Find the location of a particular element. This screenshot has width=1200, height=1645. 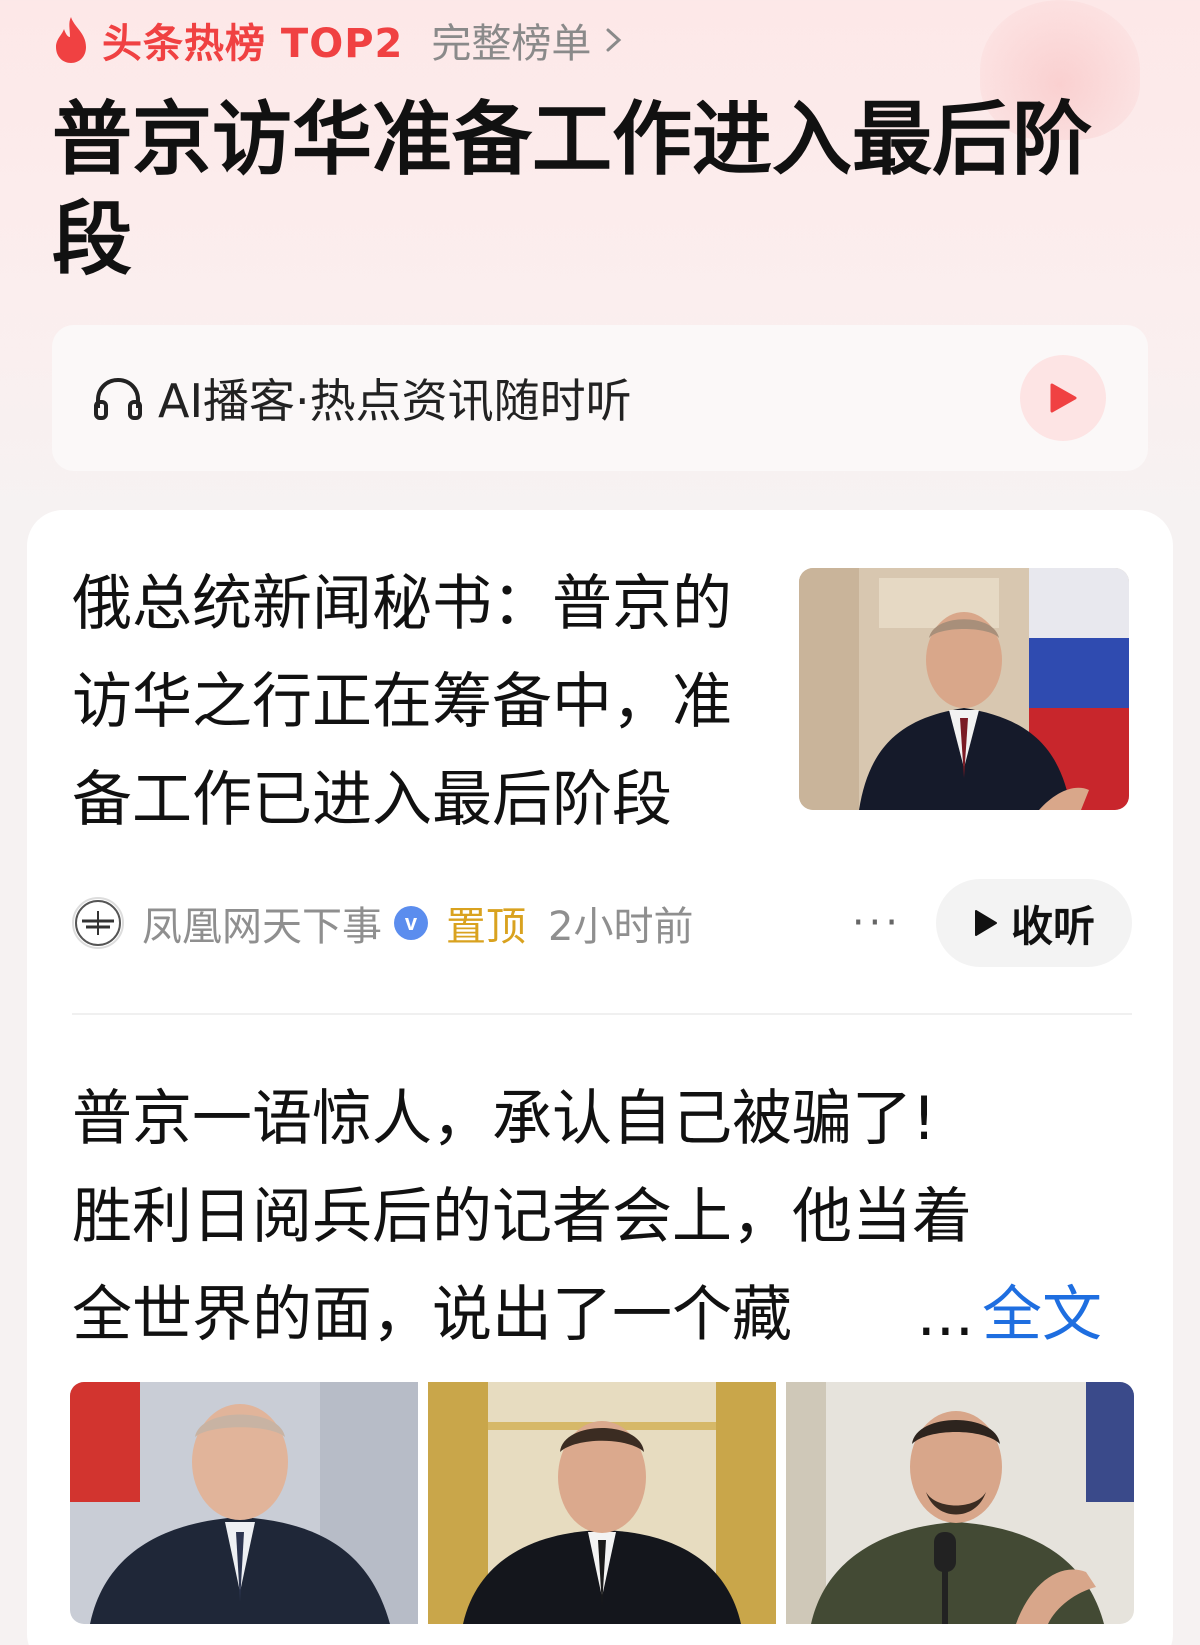

source-logo-icon is located at coordinates (98, 923).